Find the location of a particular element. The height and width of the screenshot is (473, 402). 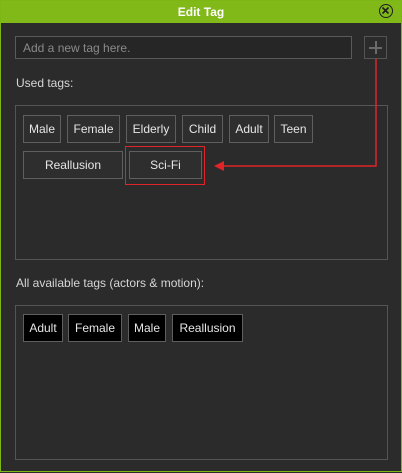

used-tag-female: Female is located at coordinates (93, 129).